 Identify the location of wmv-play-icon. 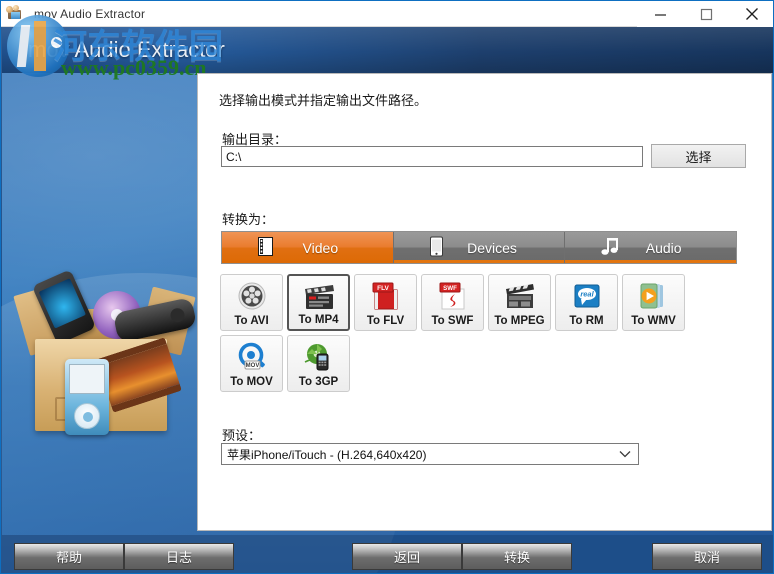
(653, 296).